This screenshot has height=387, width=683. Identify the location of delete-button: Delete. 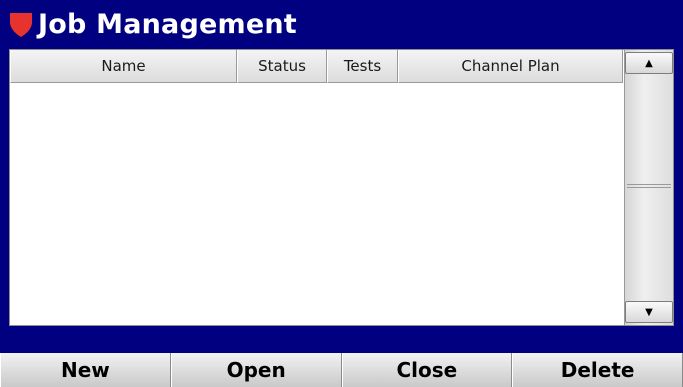
(597, 370).